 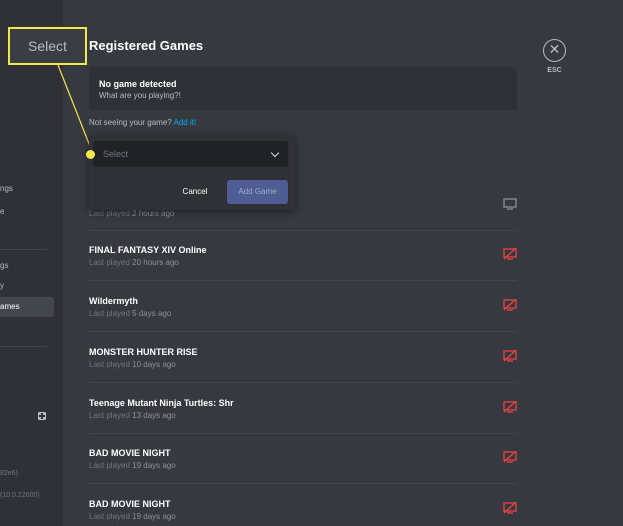 I want to click on add-game-button: Add Game, so click(x=257, y=192).